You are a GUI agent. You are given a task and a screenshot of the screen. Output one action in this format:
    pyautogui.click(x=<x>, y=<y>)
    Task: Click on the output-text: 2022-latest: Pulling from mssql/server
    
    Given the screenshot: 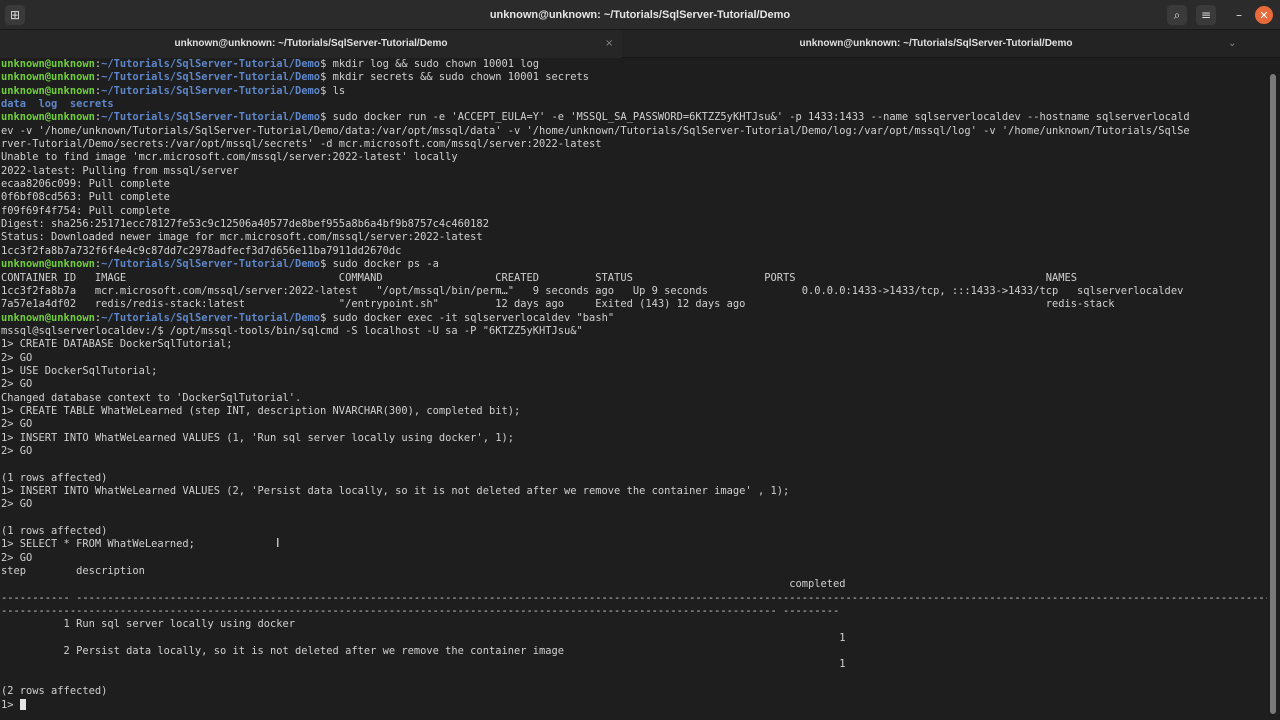 What is the action you would take?
    pyautogui.click(x=120, y=170)
    